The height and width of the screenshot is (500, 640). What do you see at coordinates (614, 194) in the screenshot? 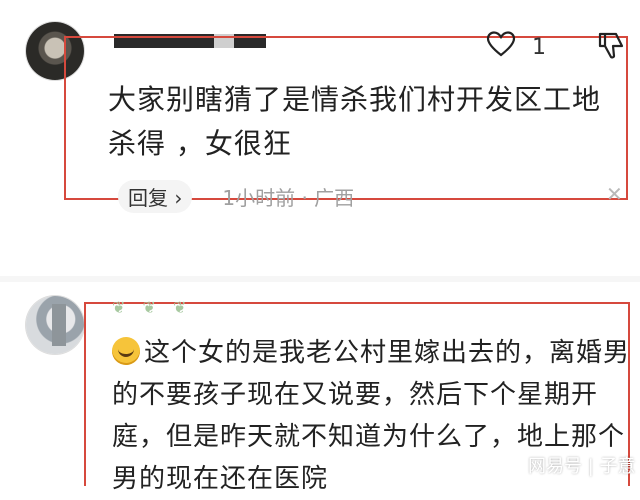
I see `close-icon: ✕` at bounding box center [614, 194].